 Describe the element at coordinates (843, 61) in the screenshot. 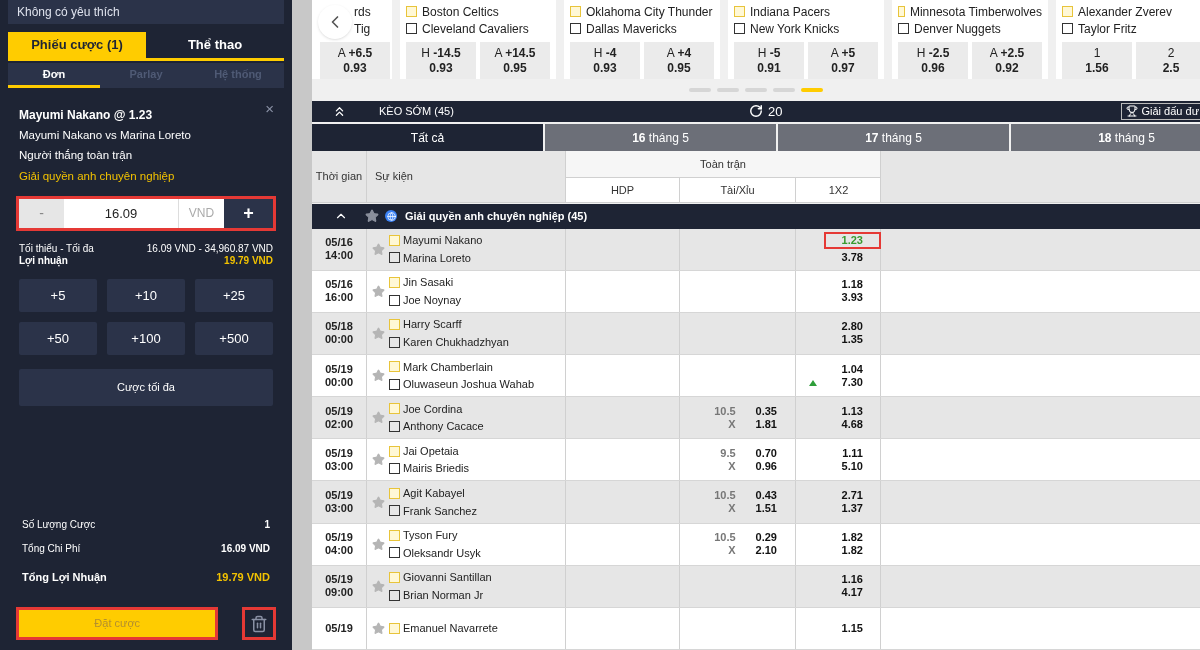

I see `odds-button: A +5 0.97` at that location.